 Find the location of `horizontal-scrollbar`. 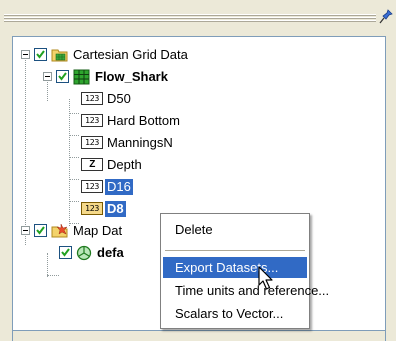

horizontal-scrollbar is located at coordinates (199, 336).